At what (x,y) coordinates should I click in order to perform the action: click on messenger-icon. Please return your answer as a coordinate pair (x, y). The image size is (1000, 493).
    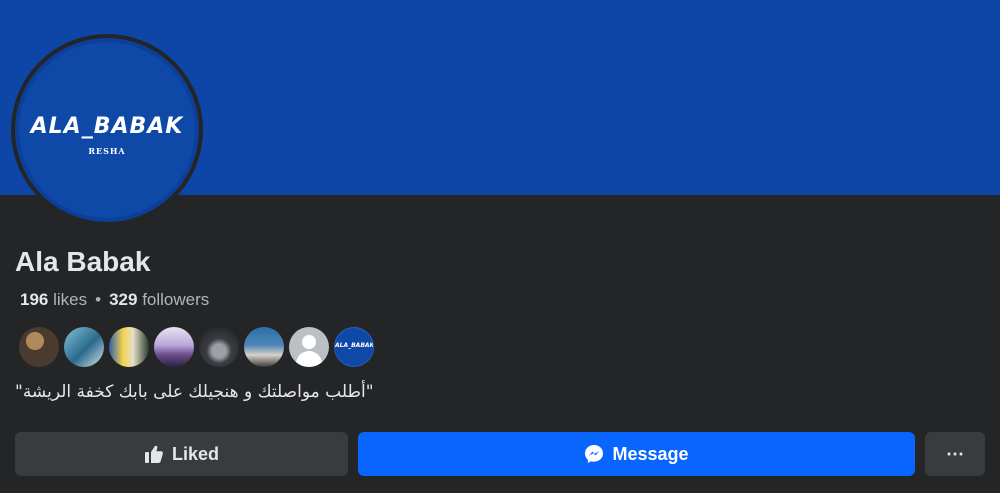
    Looking at the image, I should click on (594, 454).